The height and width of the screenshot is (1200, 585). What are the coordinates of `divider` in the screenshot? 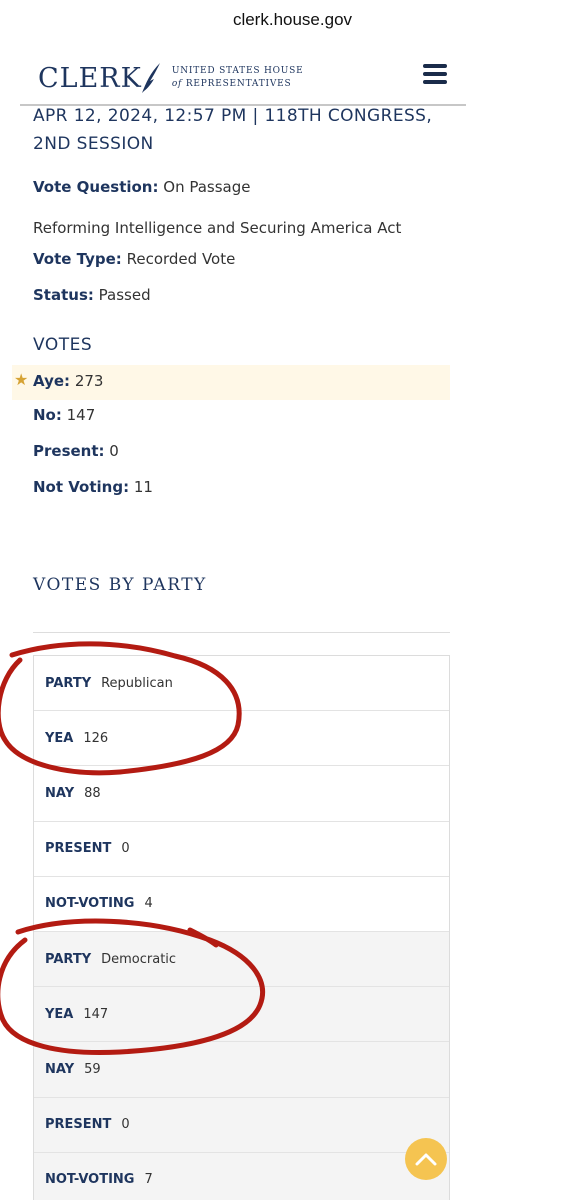 It's located at (241, 632).